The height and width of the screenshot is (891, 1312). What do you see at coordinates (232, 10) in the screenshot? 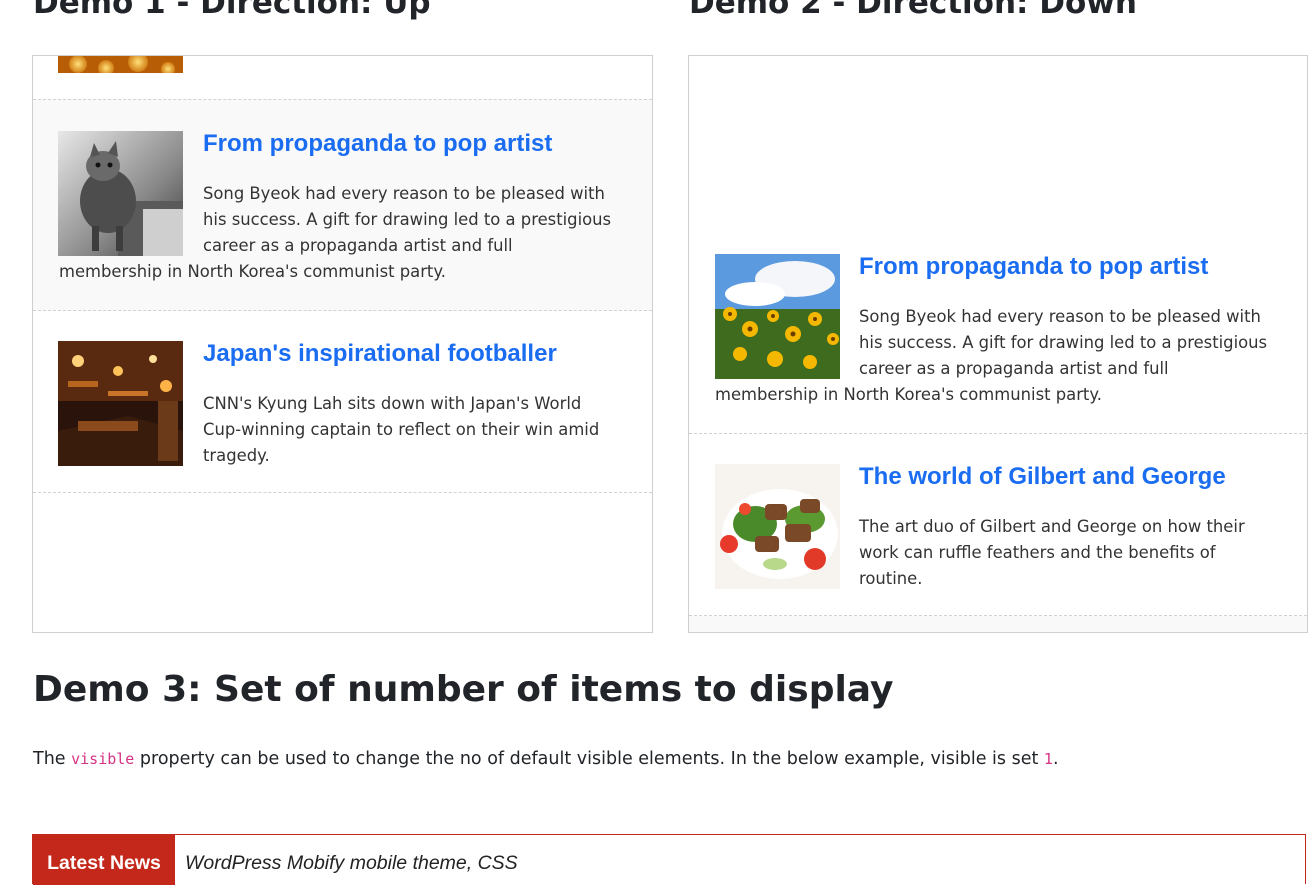
I see `demo1-title: Demo 1 - Direction: Up` at bounding box center [232, 10].